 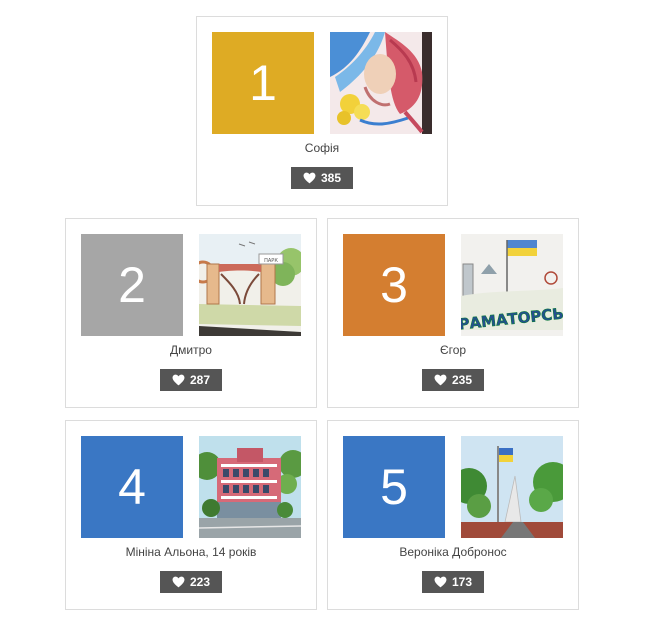 I want to click on building-painting-image, so click(x=250, y=487).